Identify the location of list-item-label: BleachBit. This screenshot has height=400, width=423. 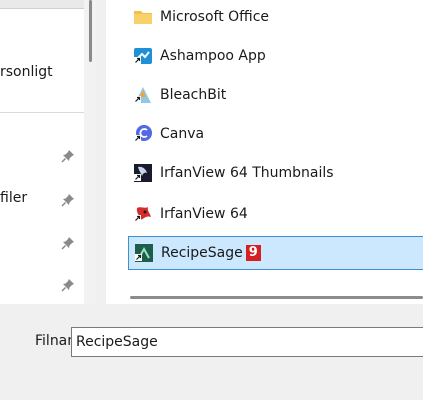
(193, 95).